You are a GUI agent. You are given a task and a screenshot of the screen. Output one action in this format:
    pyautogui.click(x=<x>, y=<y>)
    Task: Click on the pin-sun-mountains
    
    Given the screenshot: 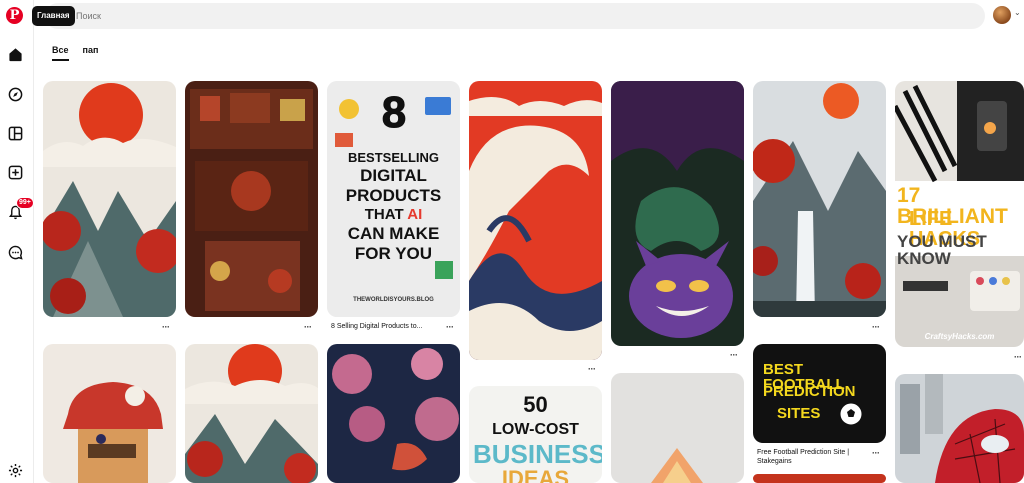 What is the action you would take?
    pyautogui.click(x=109, y=199)
    